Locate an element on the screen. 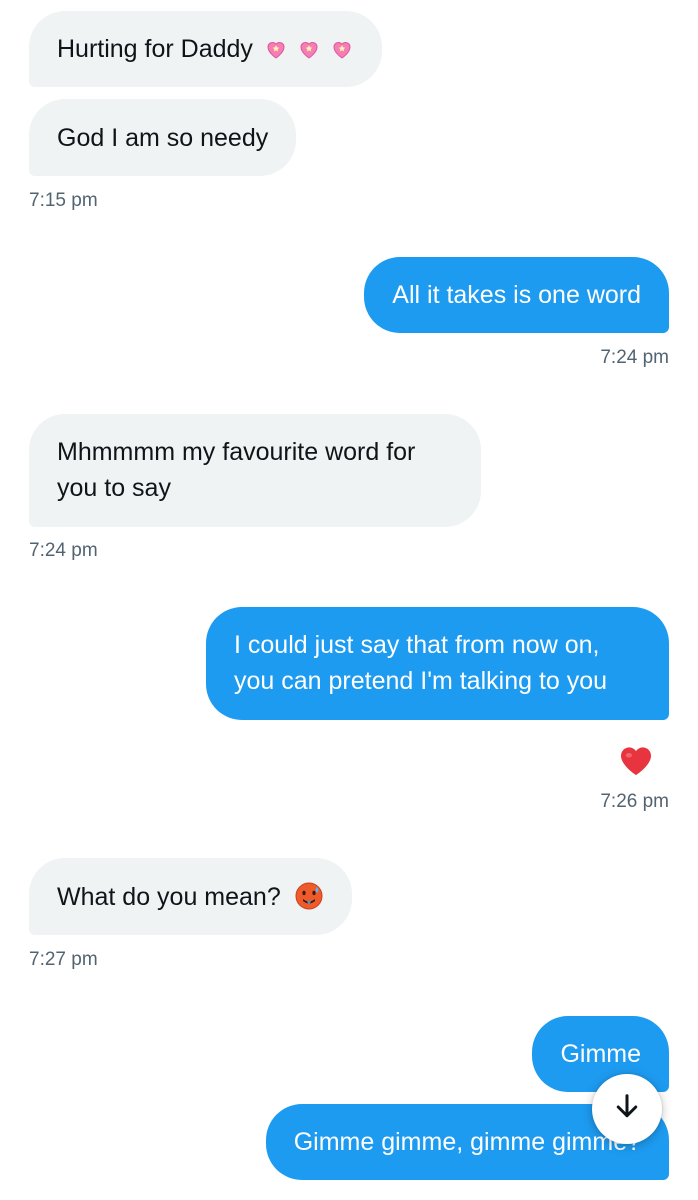  message-bubble-incoming: What do you mean? is located at coordinates (190, 896).